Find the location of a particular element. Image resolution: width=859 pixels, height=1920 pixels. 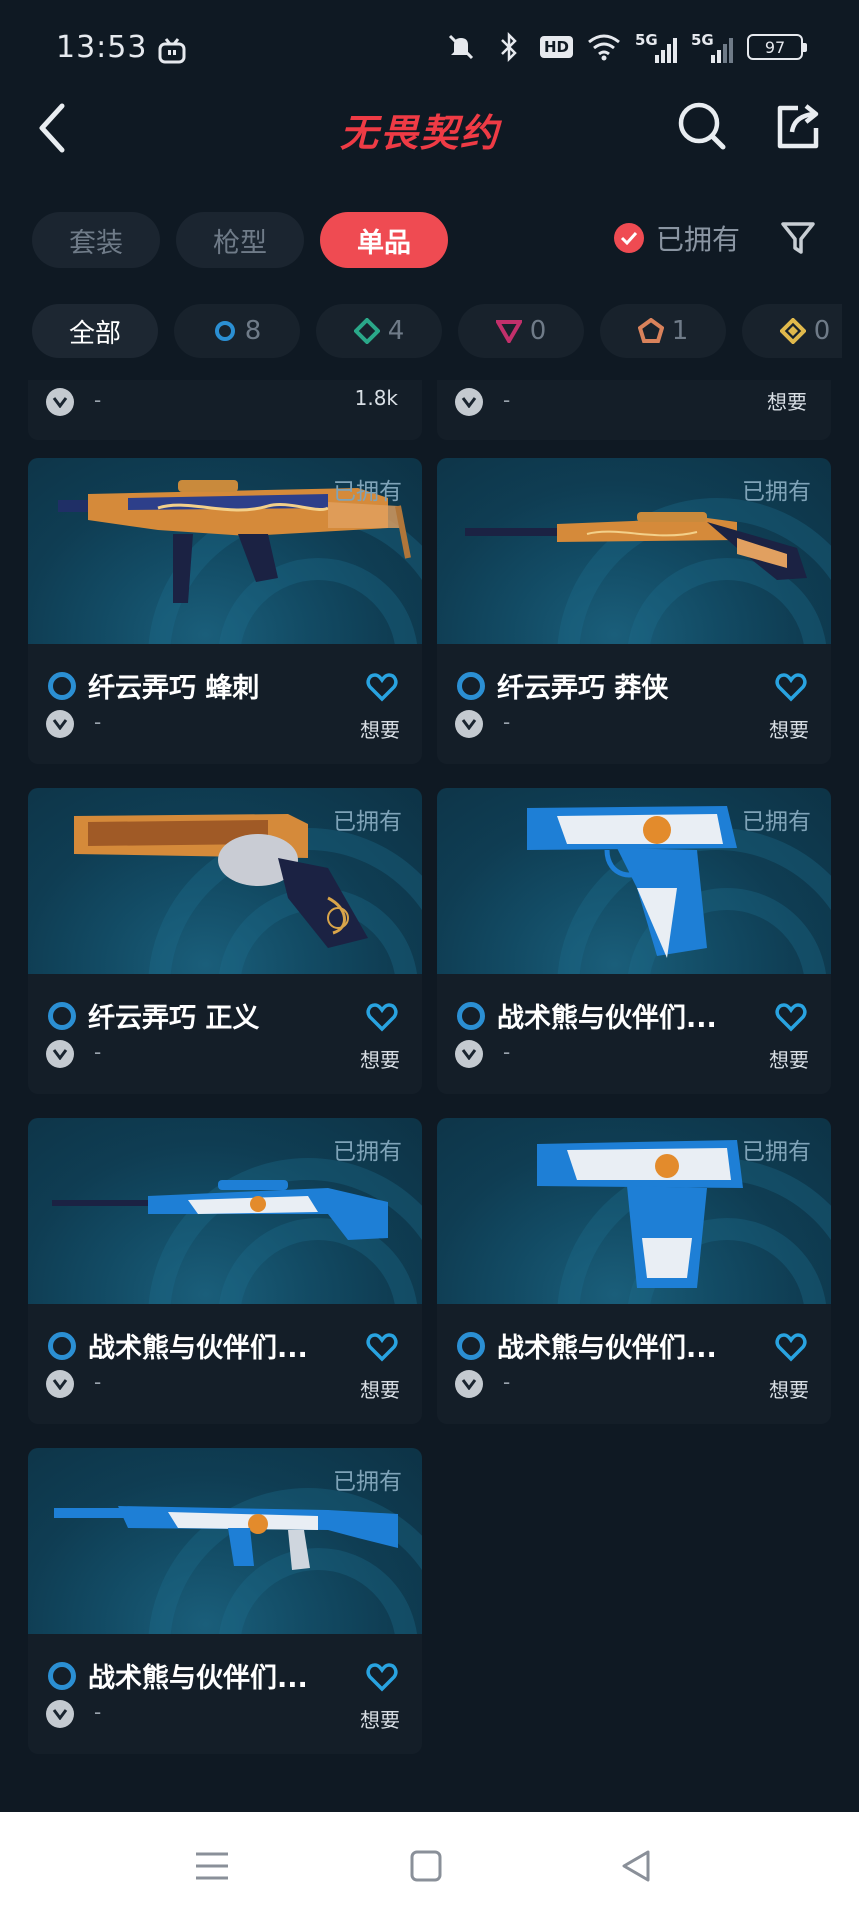

want-count: 1.8k is located at coordinates (376, 398).